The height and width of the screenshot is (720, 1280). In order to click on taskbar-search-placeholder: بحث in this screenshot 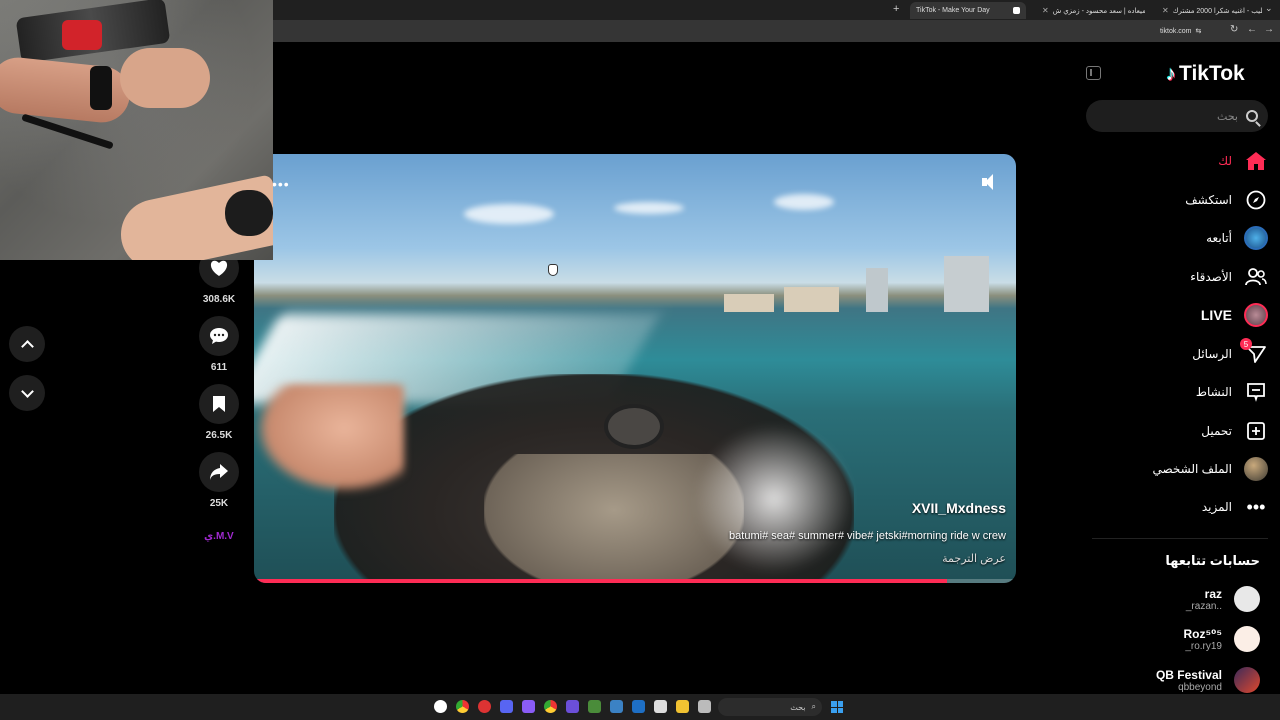, I will do `click(798, 707)`.